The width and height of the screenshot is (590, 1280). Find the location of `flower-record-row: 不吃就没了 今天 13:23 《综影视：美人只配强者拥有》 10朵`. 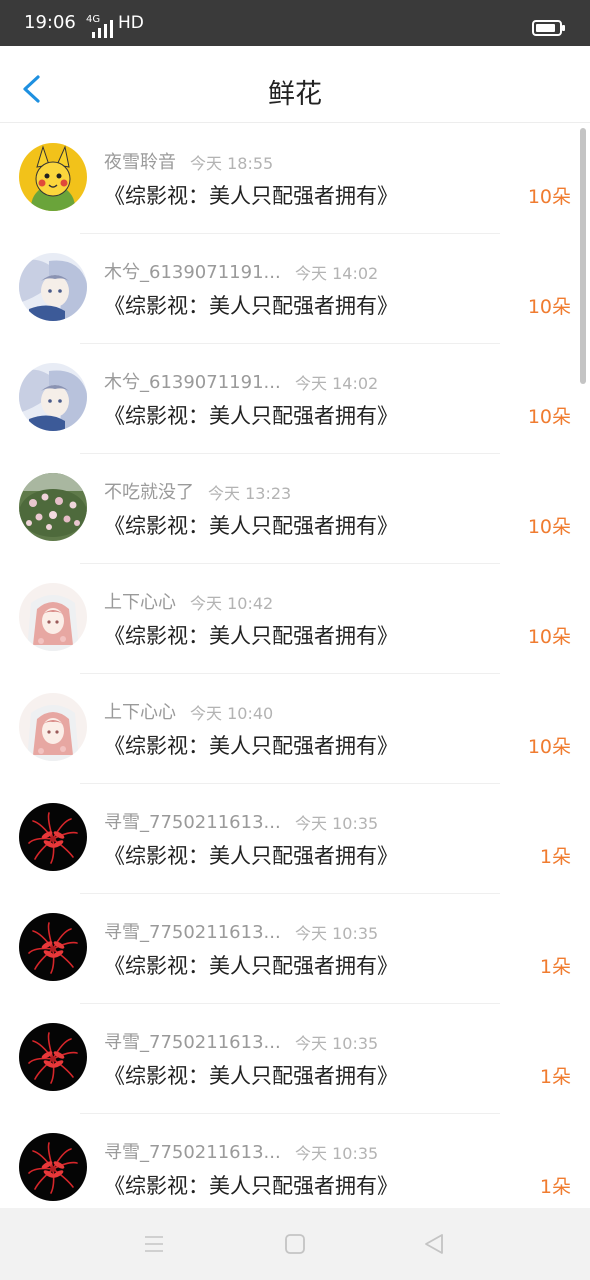

flower-record-row: 不吃就没了 今天 13:23 《综影视：美人只配强者拥有》 10朵 is located at coordinates (295, 509).